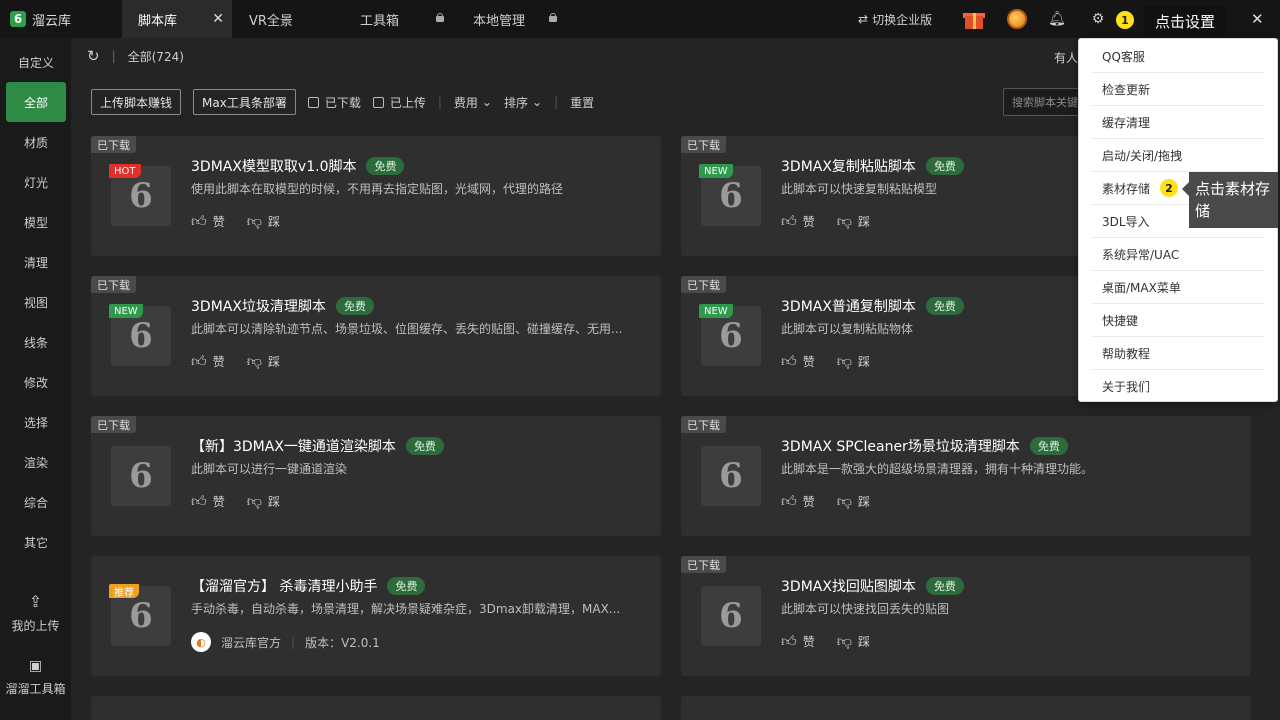 The width and height of the screenshot is (1280, 720). What do you see at coordinates (36, 142) in the screenshot?
I see `sidebar-item-material: 材质` at bounding box center [36, 142].